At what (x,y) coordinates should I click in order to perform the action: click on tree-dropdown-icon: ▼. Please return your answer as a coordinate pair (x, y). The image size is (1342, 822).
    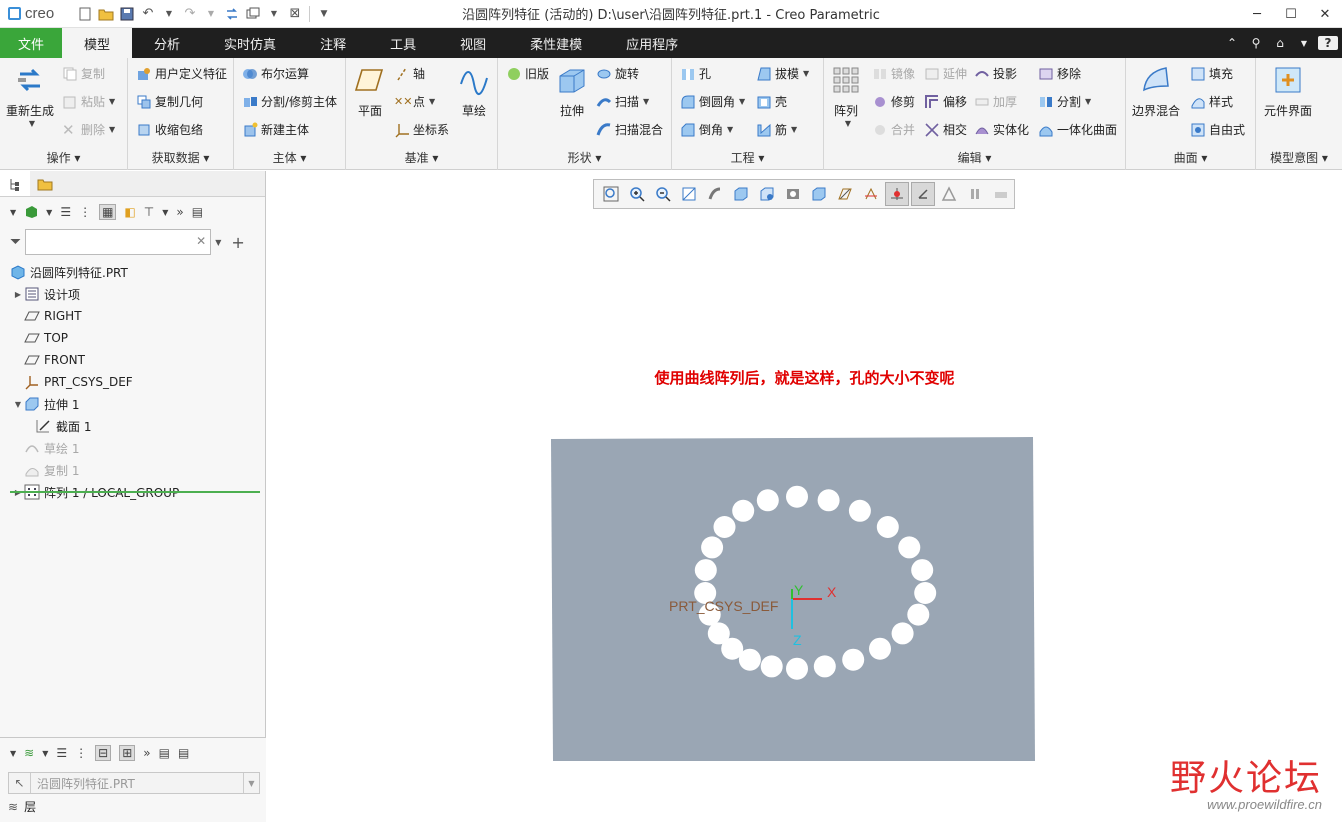
    Looking at the image, I should click on (49, 212).